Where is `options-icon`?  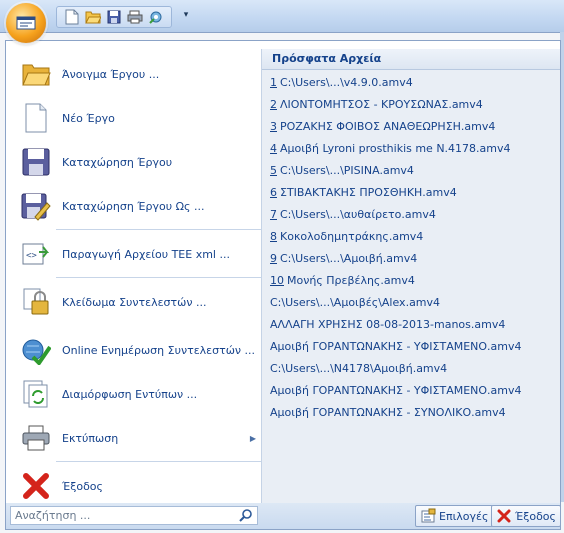
options-icon is located at coordinates (428, 516).